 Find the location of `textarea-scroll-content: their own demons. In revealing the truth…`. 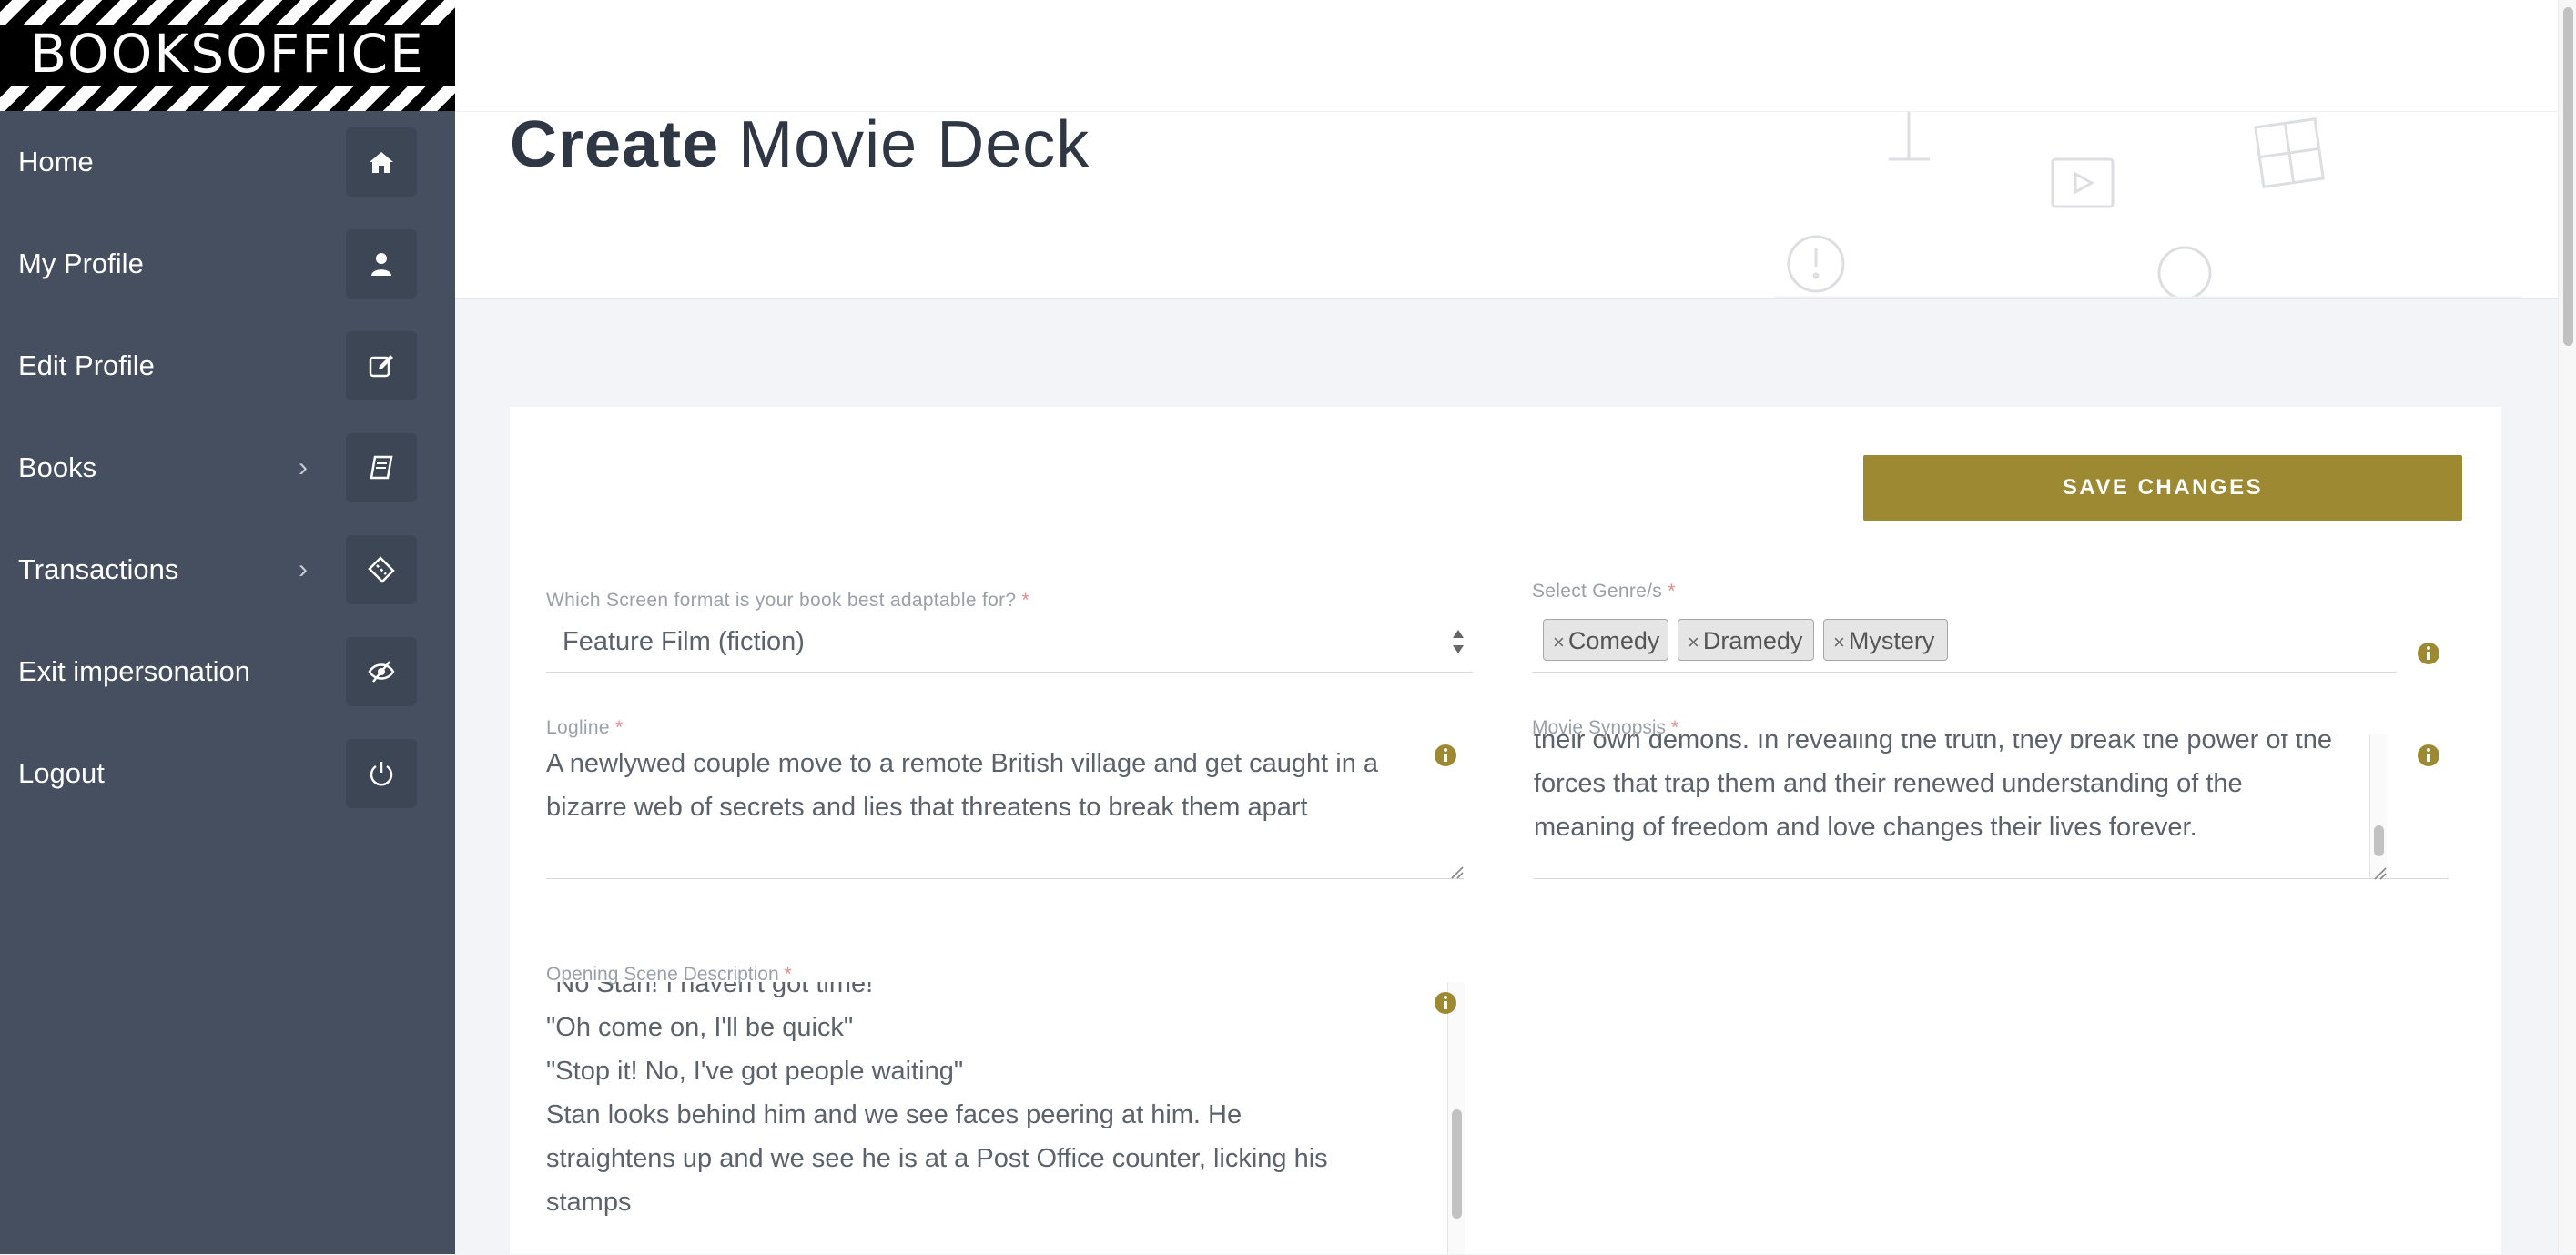

textarea-scroll-content: their own demons. In revealing the truth… is located at coordinates (1991, 791).